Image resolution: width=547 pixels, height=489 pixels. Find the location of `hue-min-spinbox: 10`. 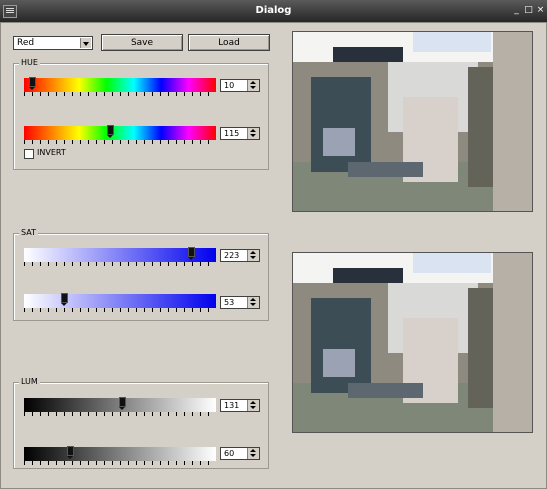

hue-min-spinbox: 10 is located at coordinates (240, 85).